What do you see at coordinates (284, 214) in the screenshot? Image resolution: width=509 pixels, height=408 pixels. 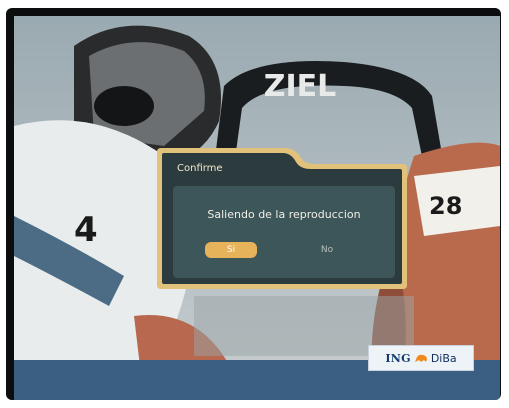 I see `dialog-message: Saliendo de la reproduccion` at bounding box center [284, 214].